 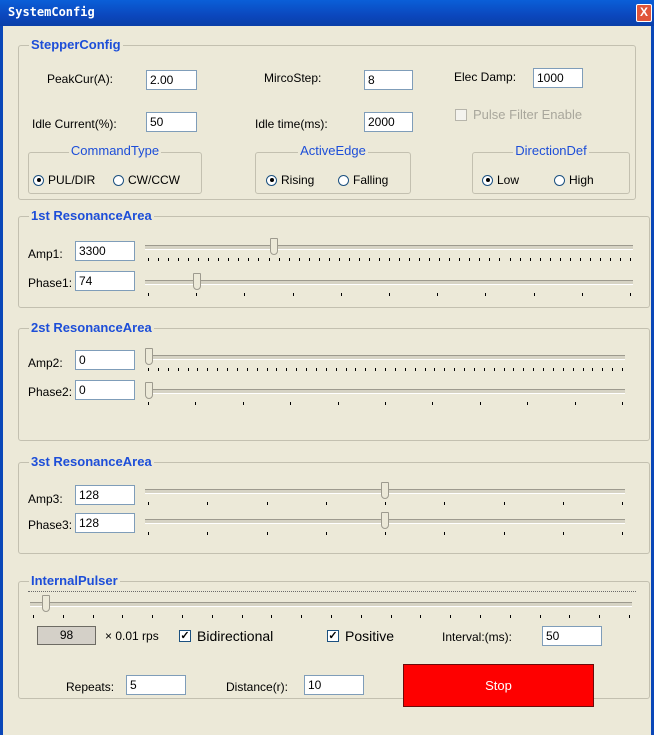 I want to click on idle-current-label: Idle Current(%):, so click(x=74, y=124).